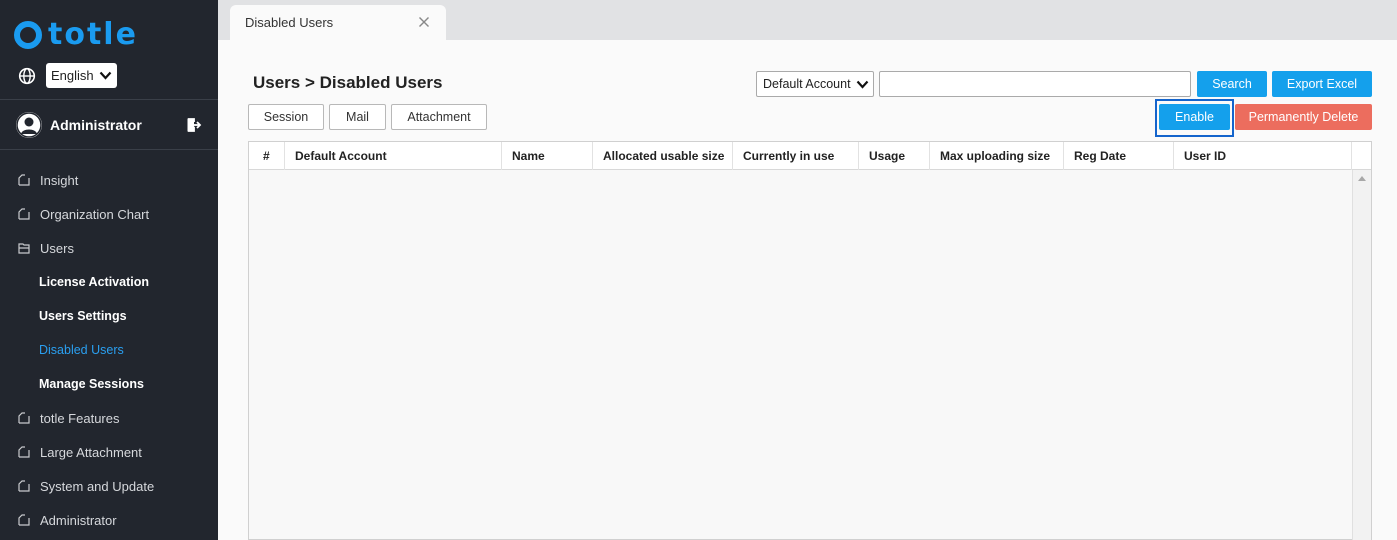 The image size is (1397, 540). What do you see at coordinates (807, 20) in the screenshot?
I see `tab-bar: Disabled Users` at bounding box center [807, 20].